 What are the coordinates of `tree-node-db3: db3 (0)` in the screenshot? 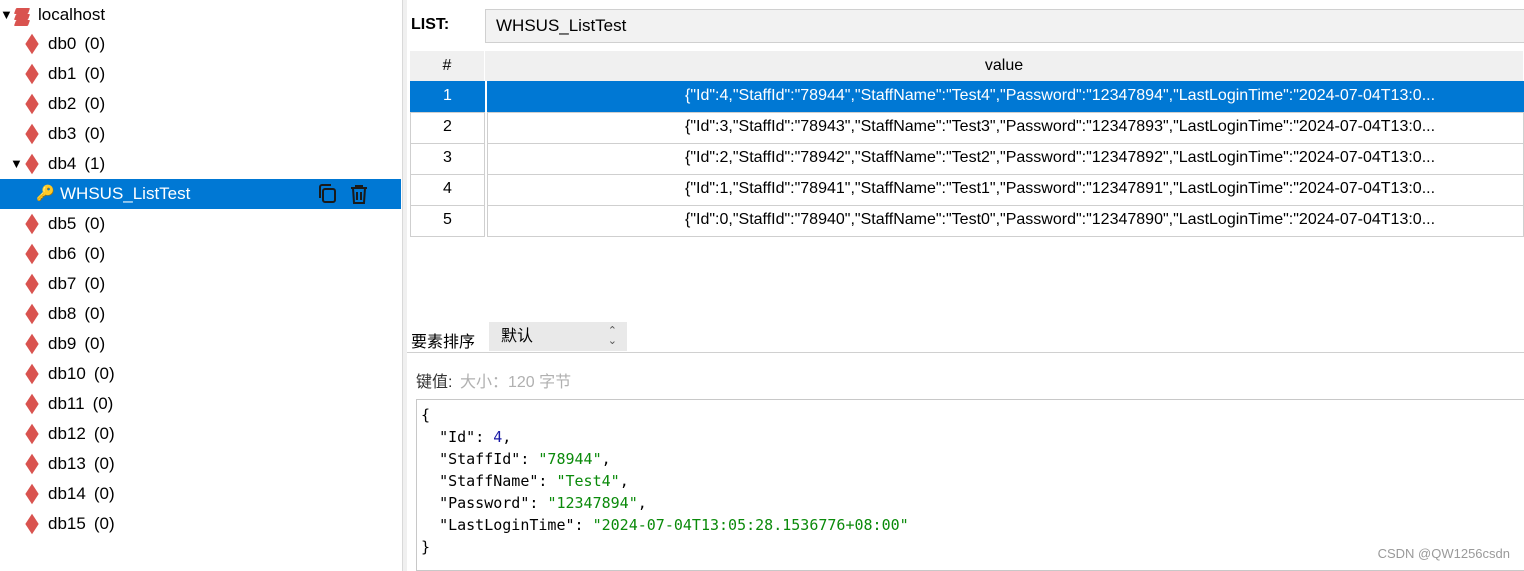 It's located at (63, 134).